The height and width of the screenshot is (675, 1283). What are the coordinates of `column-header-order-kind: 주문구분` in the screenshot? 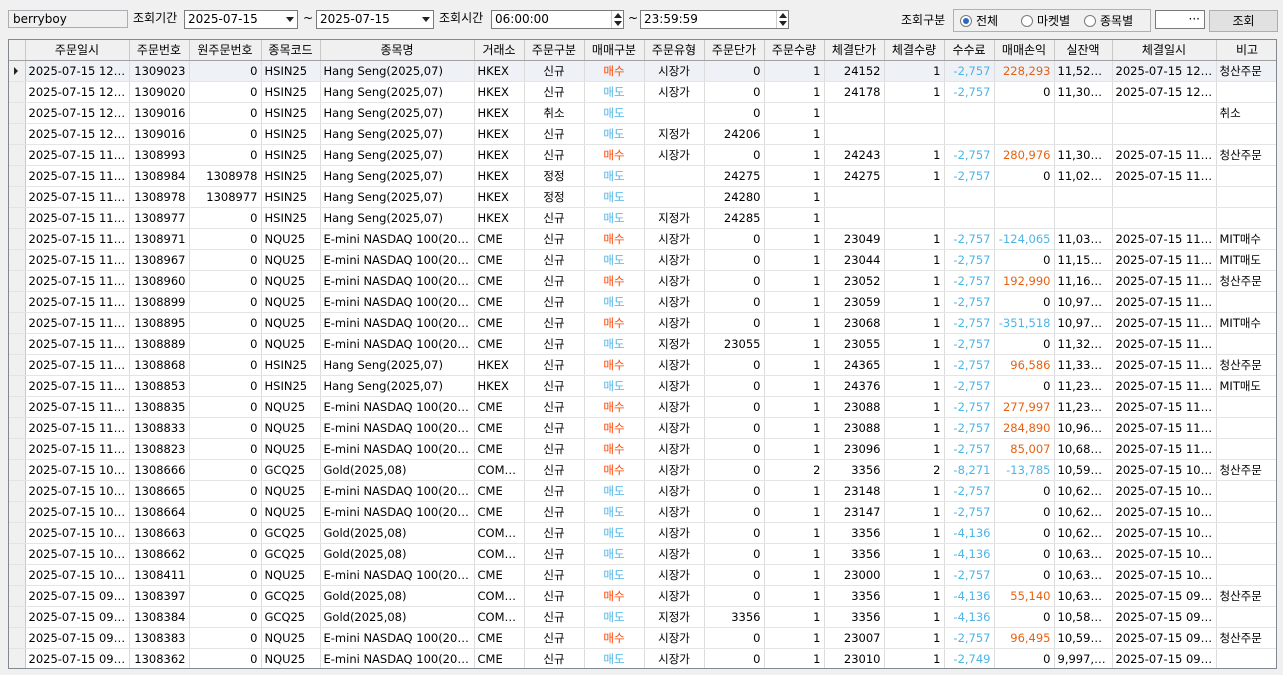 It's located at (554, 50).